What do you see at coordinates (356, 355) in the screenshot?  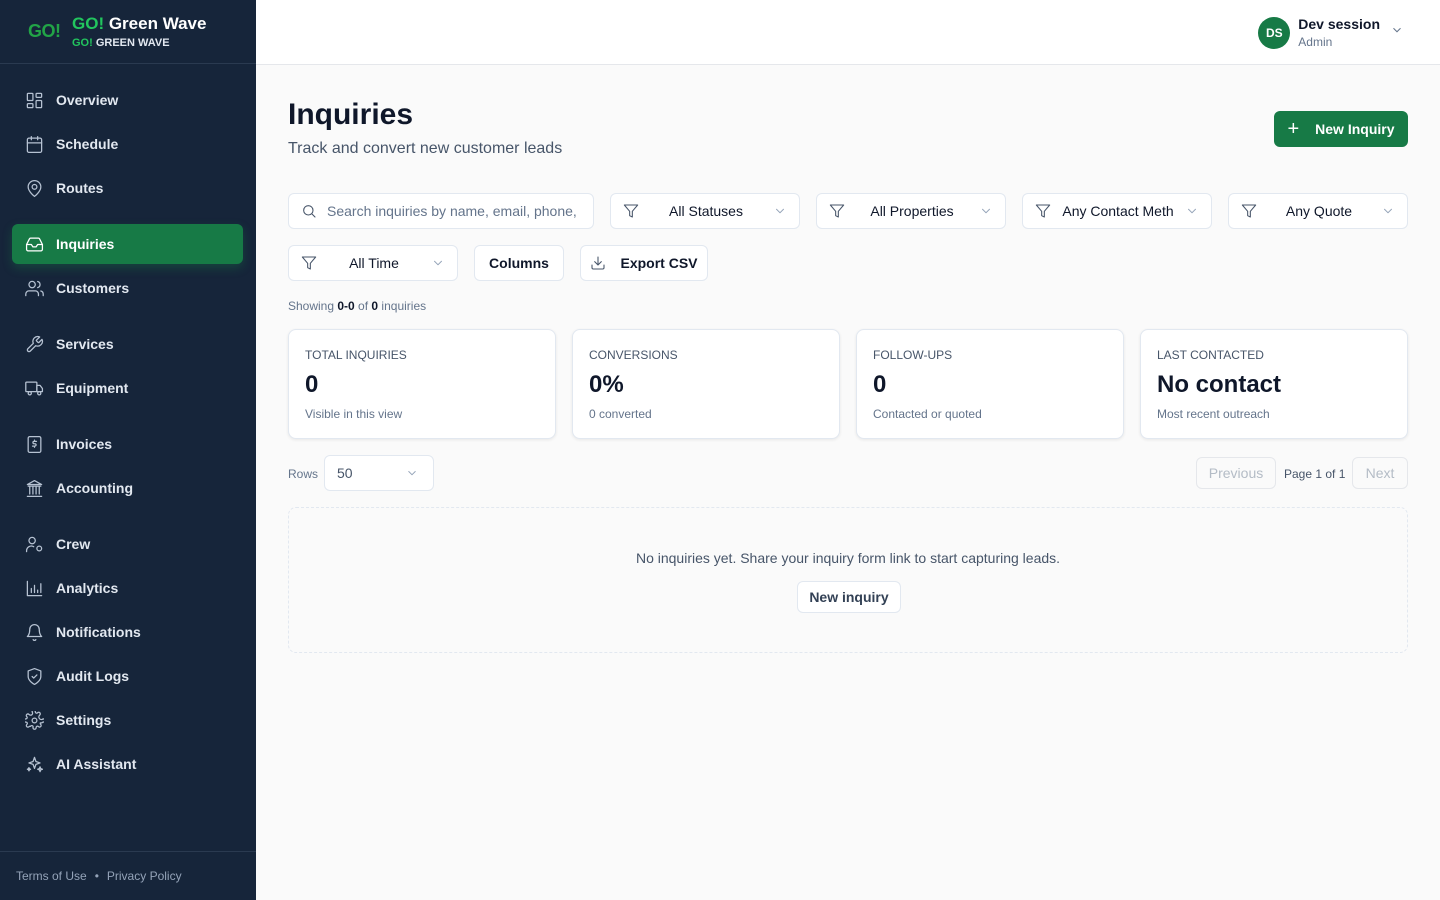 I see `stat-label: Total Inquiries` at bounding box center [356, 355].